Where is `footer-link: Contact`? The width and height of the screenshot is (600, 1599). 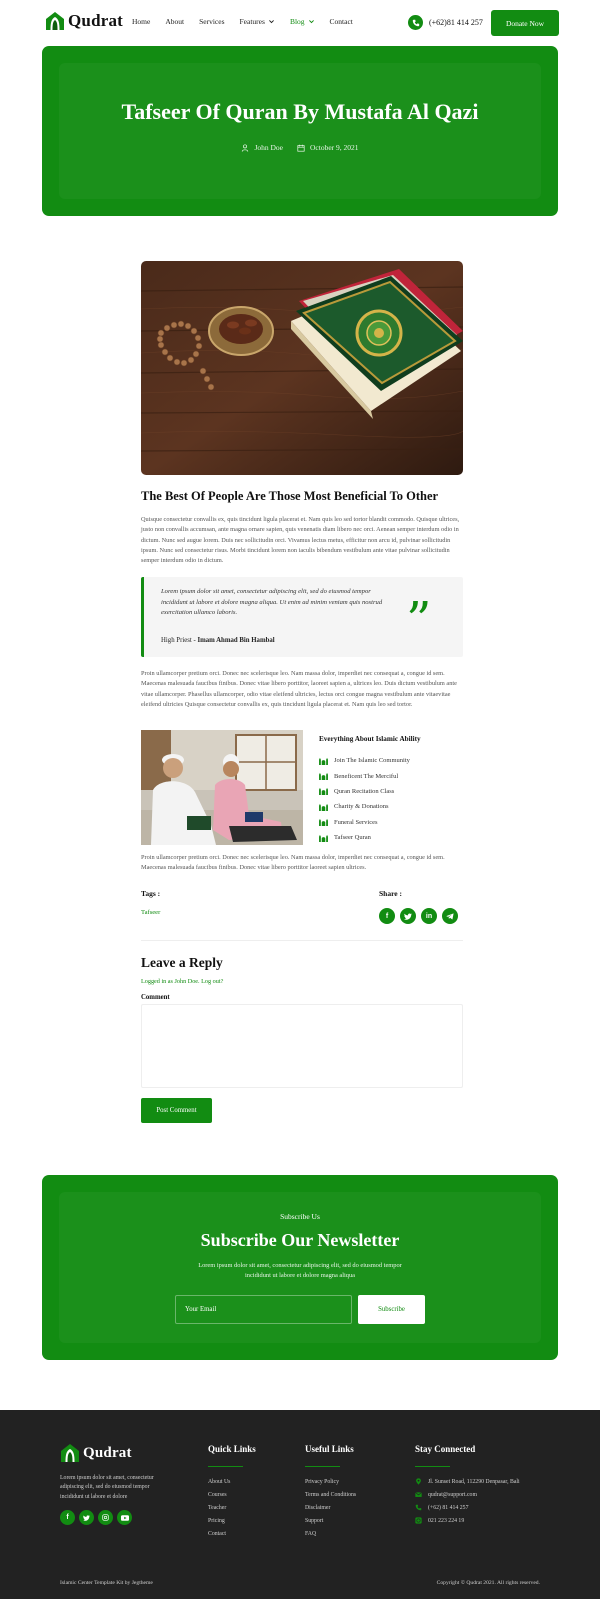
footer-link: Contact is located at coordinates (219, 1533).